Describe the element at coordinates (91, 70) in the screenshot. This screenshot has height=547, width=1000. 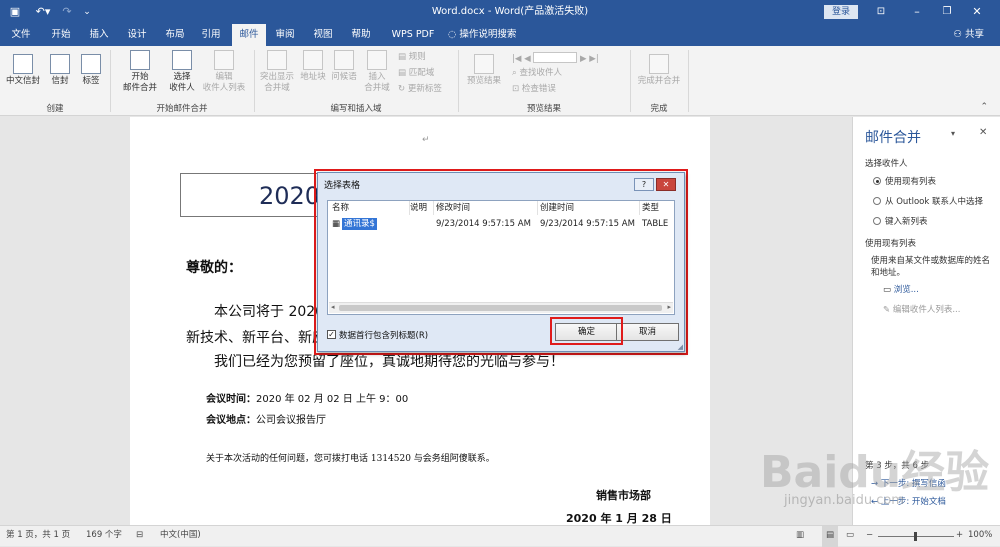
I see `labels-button: 标签` at that location.